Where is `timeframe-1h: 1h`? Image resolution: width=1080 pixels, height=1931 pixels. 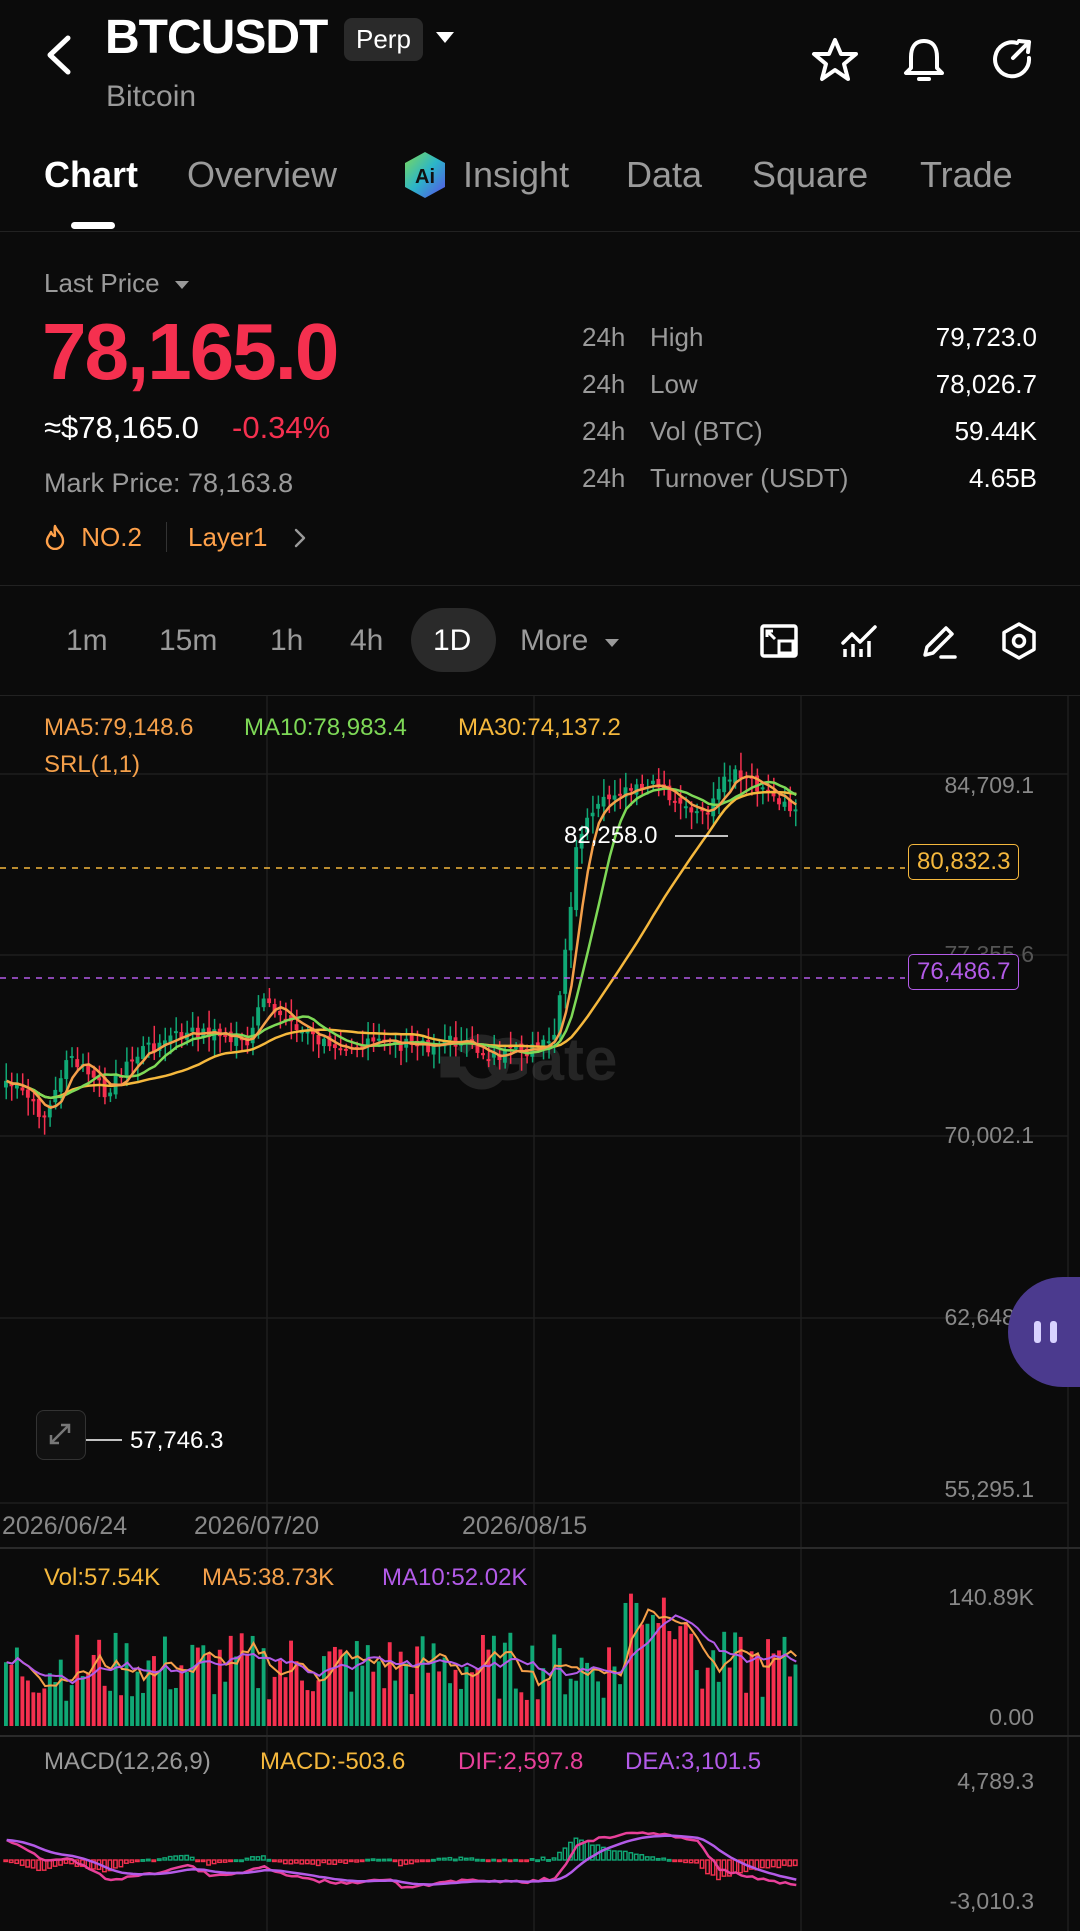
timeframe-1h: 1h is located at coordinates (286, 641).